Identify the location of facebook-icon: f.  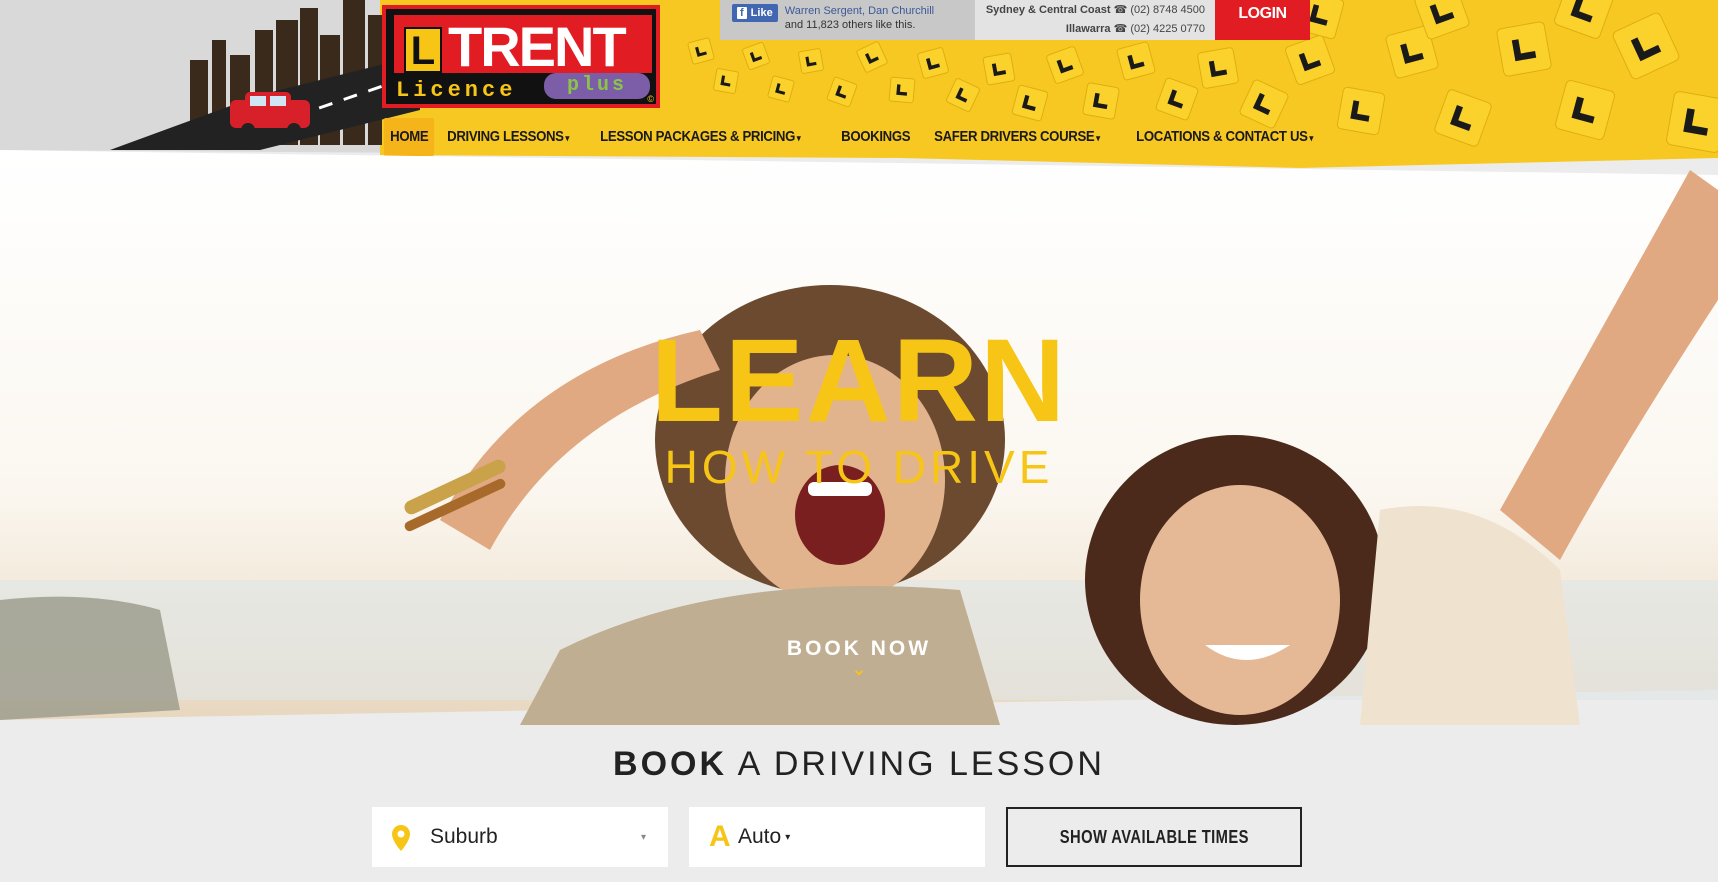
(742, 13).